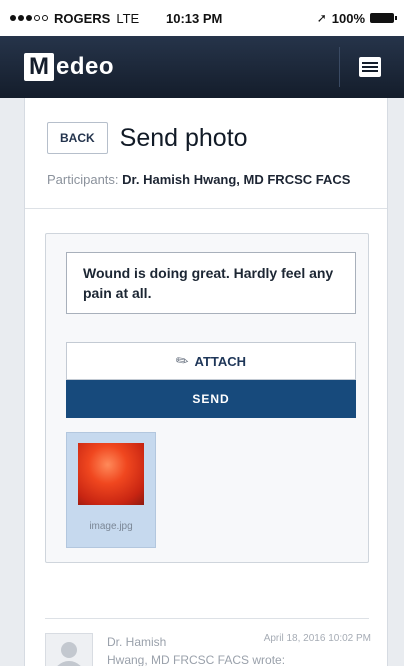 The width and height of the screenshot is (404, 666). I want to click on battery-icon, so click(383, 18).